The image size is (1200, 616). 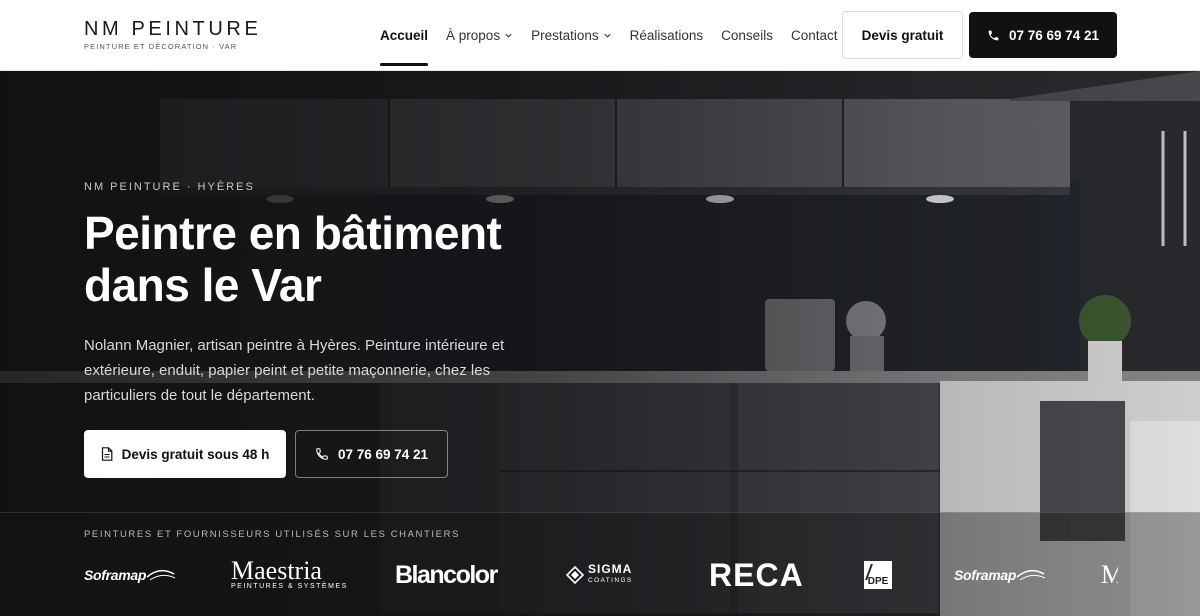 What do you see at coordinates (293, 233) in the screenshot?
I see `hero-title-line-1: Peintre en bâtiment` at bounding box center [293, 233].